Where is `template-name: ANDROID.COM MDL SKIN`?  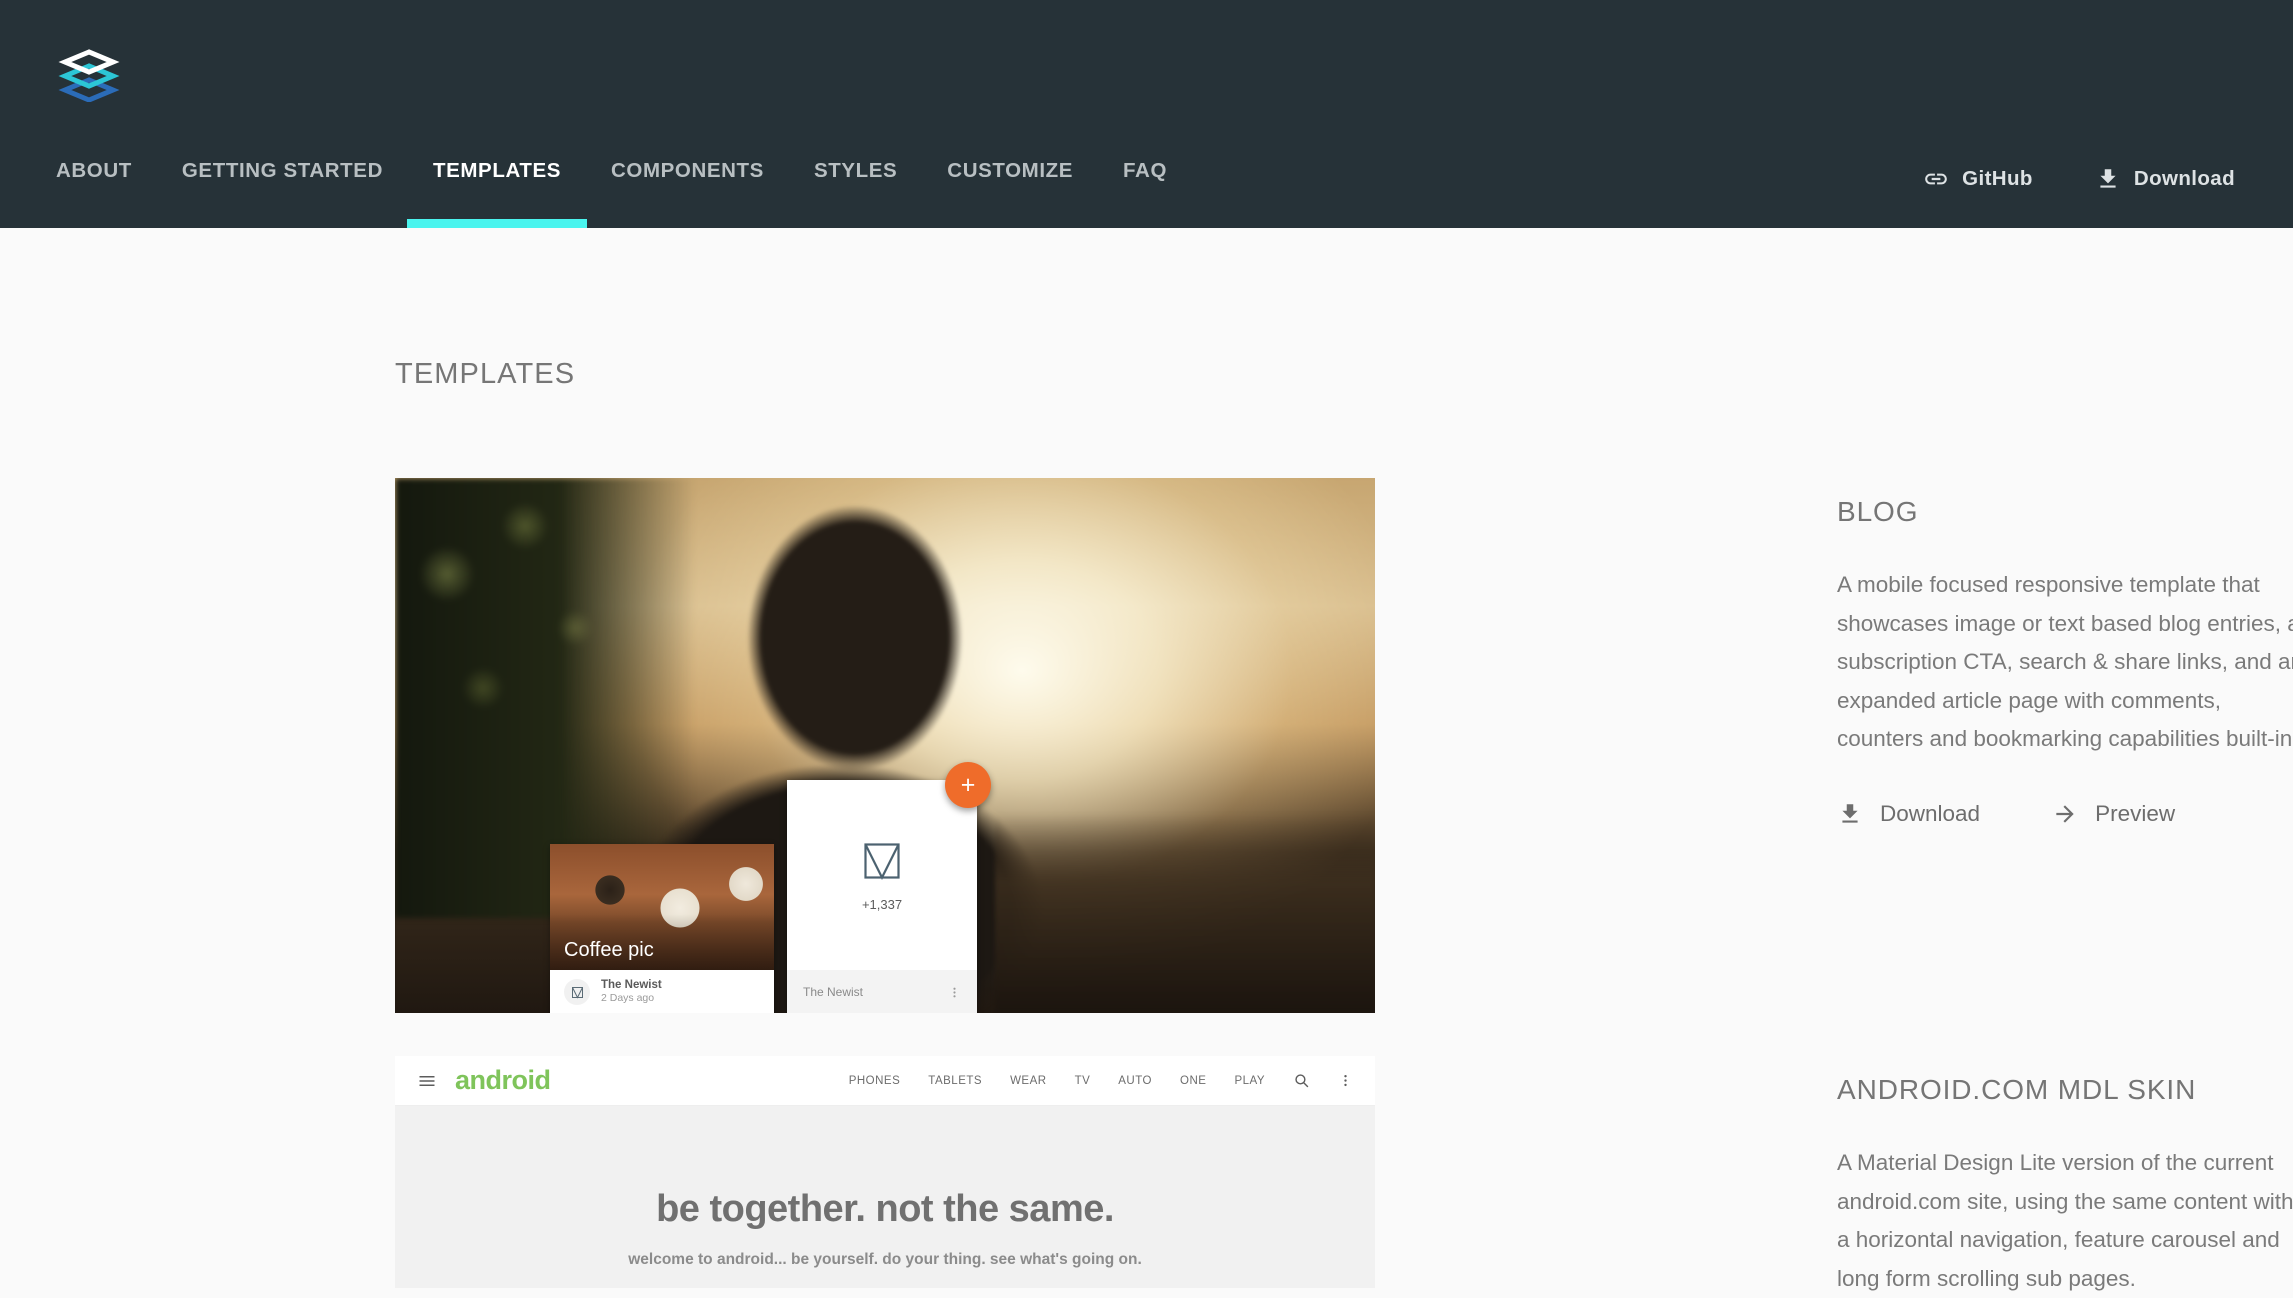
template-name: ANDROID.COM MDL SKIN is located at coordinates (2017, 1089).